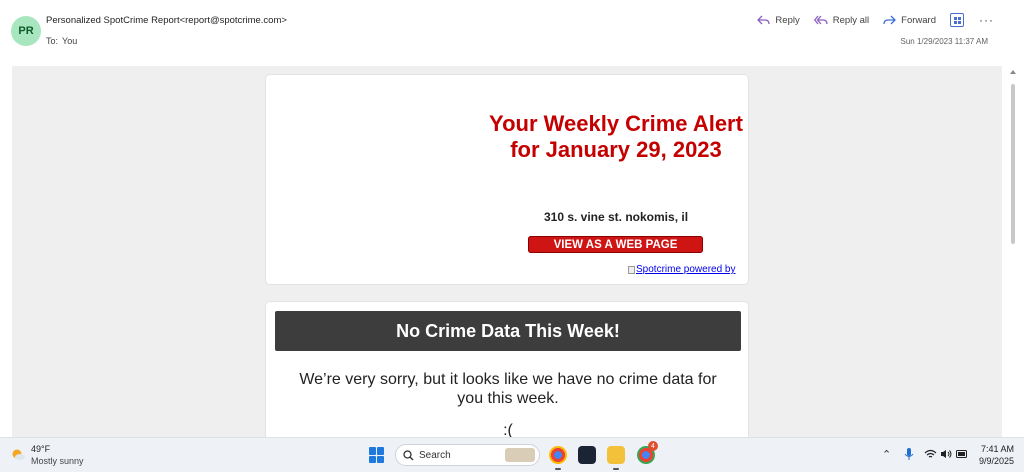  I want to click on weather-temperature: 49°F, so click(40, 449).